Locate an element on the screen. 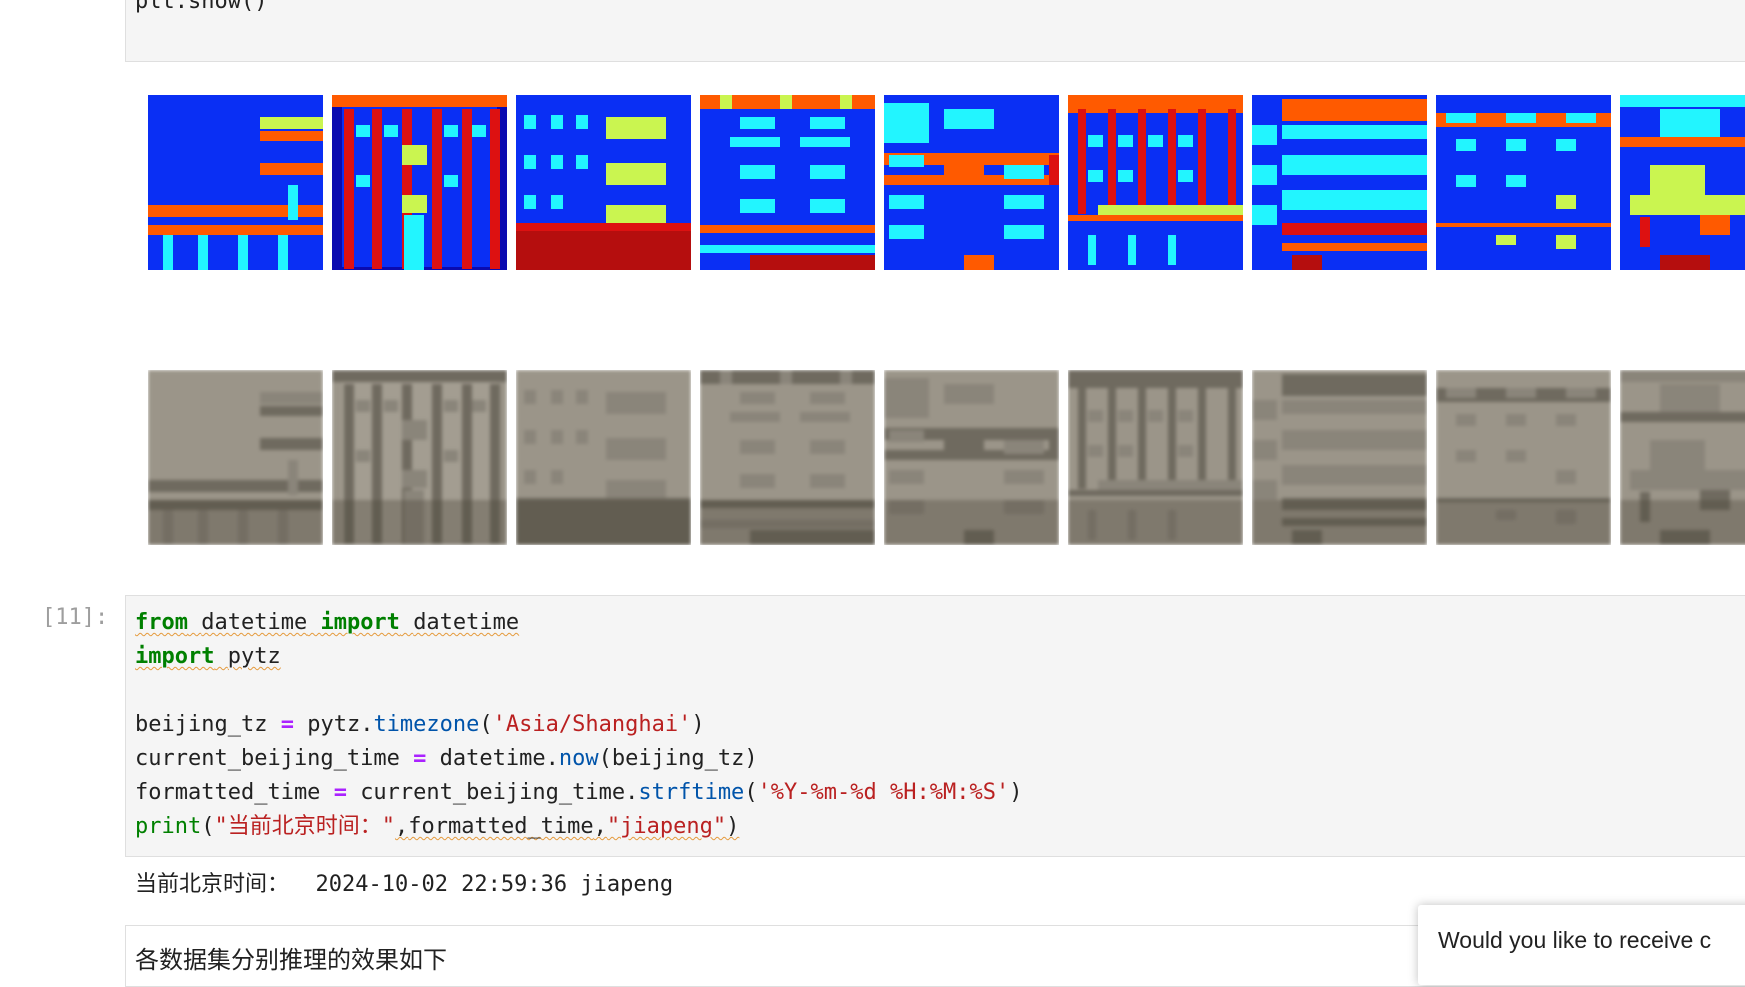  previous-code-cell: plt.show() is located at coordinates (935, 31).